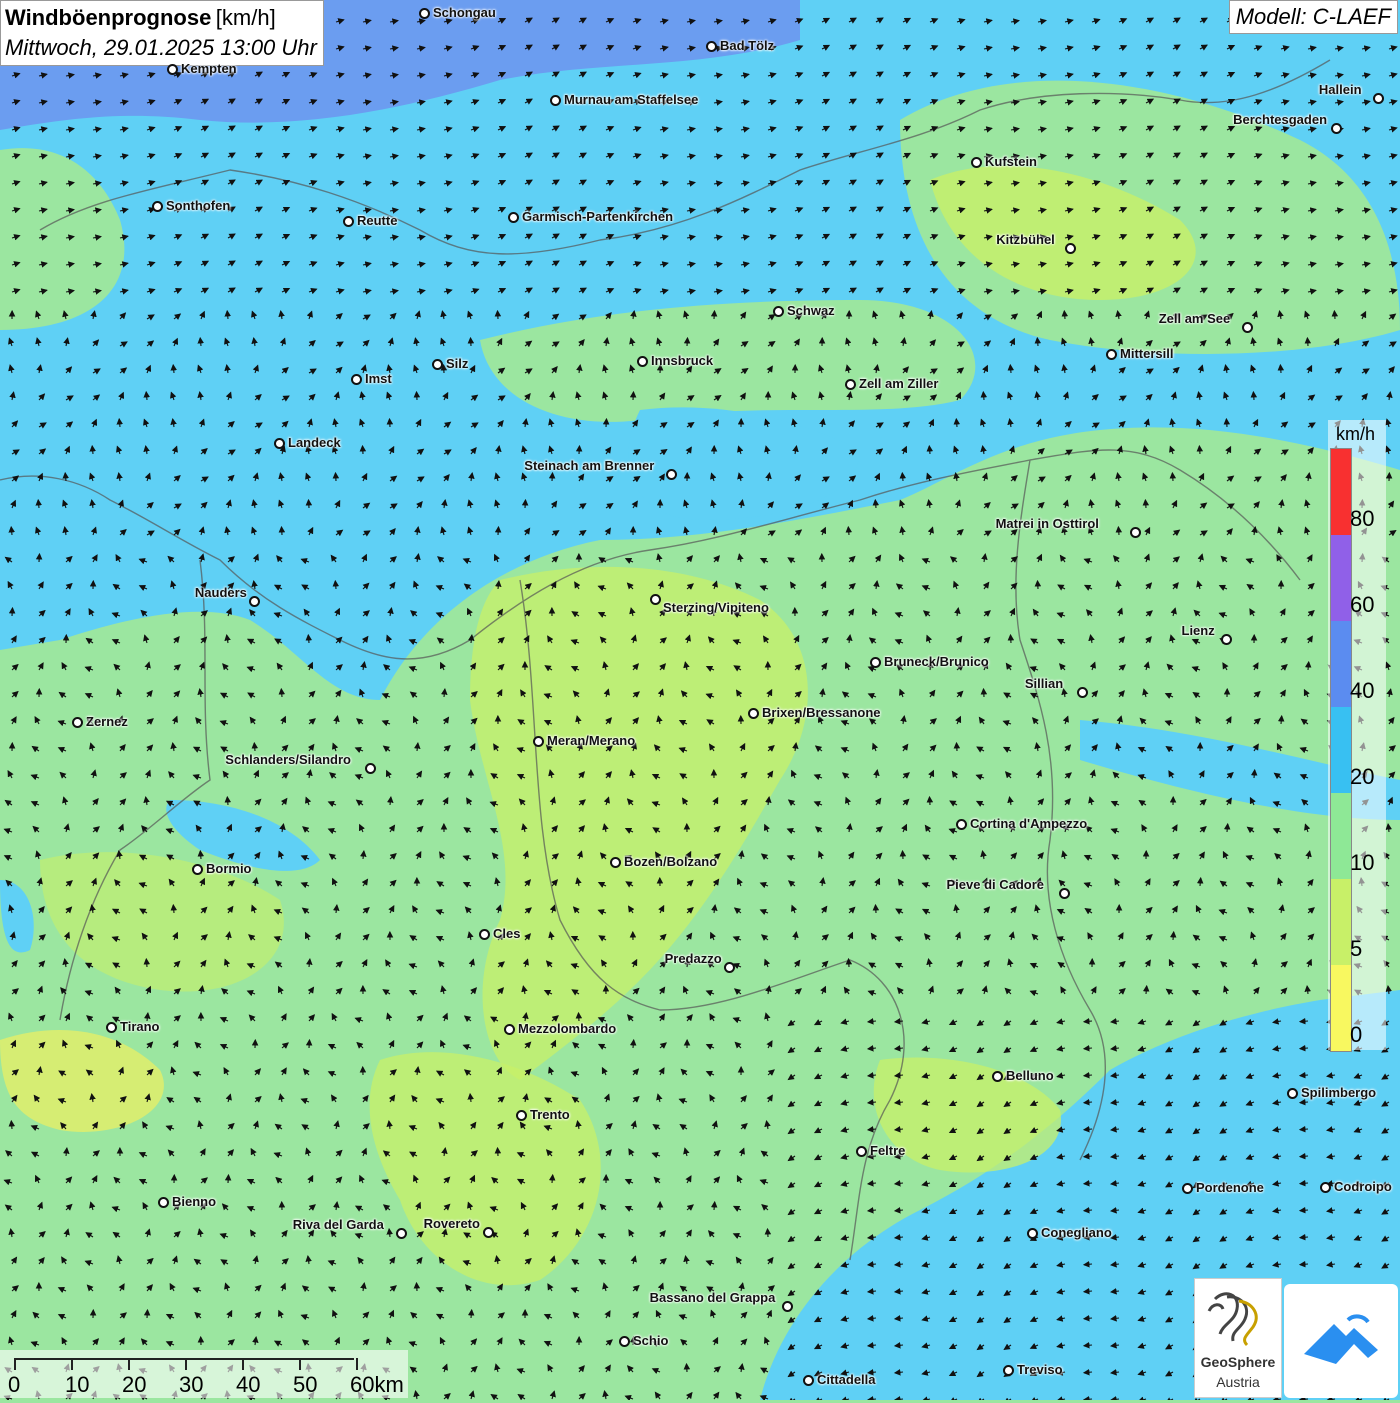 Image resolution: width=1400 pixels, height=1403 pixels. I want to click on legend-unit: km/h, so click(1355, 434).